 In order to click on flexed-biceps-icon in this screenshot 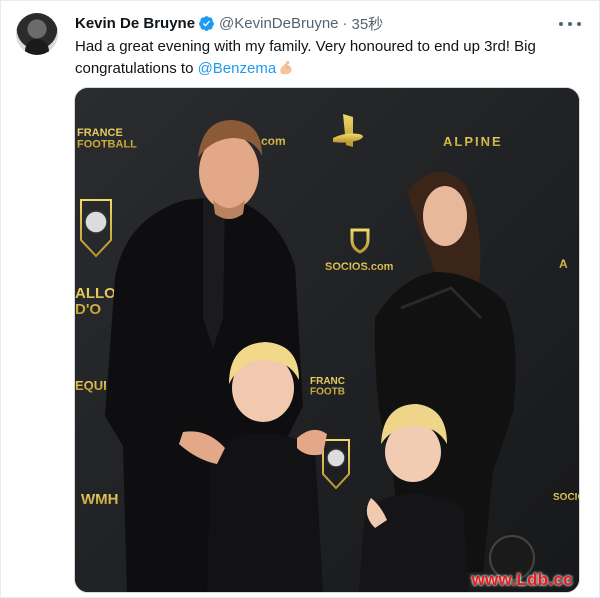, I will do `click(286, 67)`.